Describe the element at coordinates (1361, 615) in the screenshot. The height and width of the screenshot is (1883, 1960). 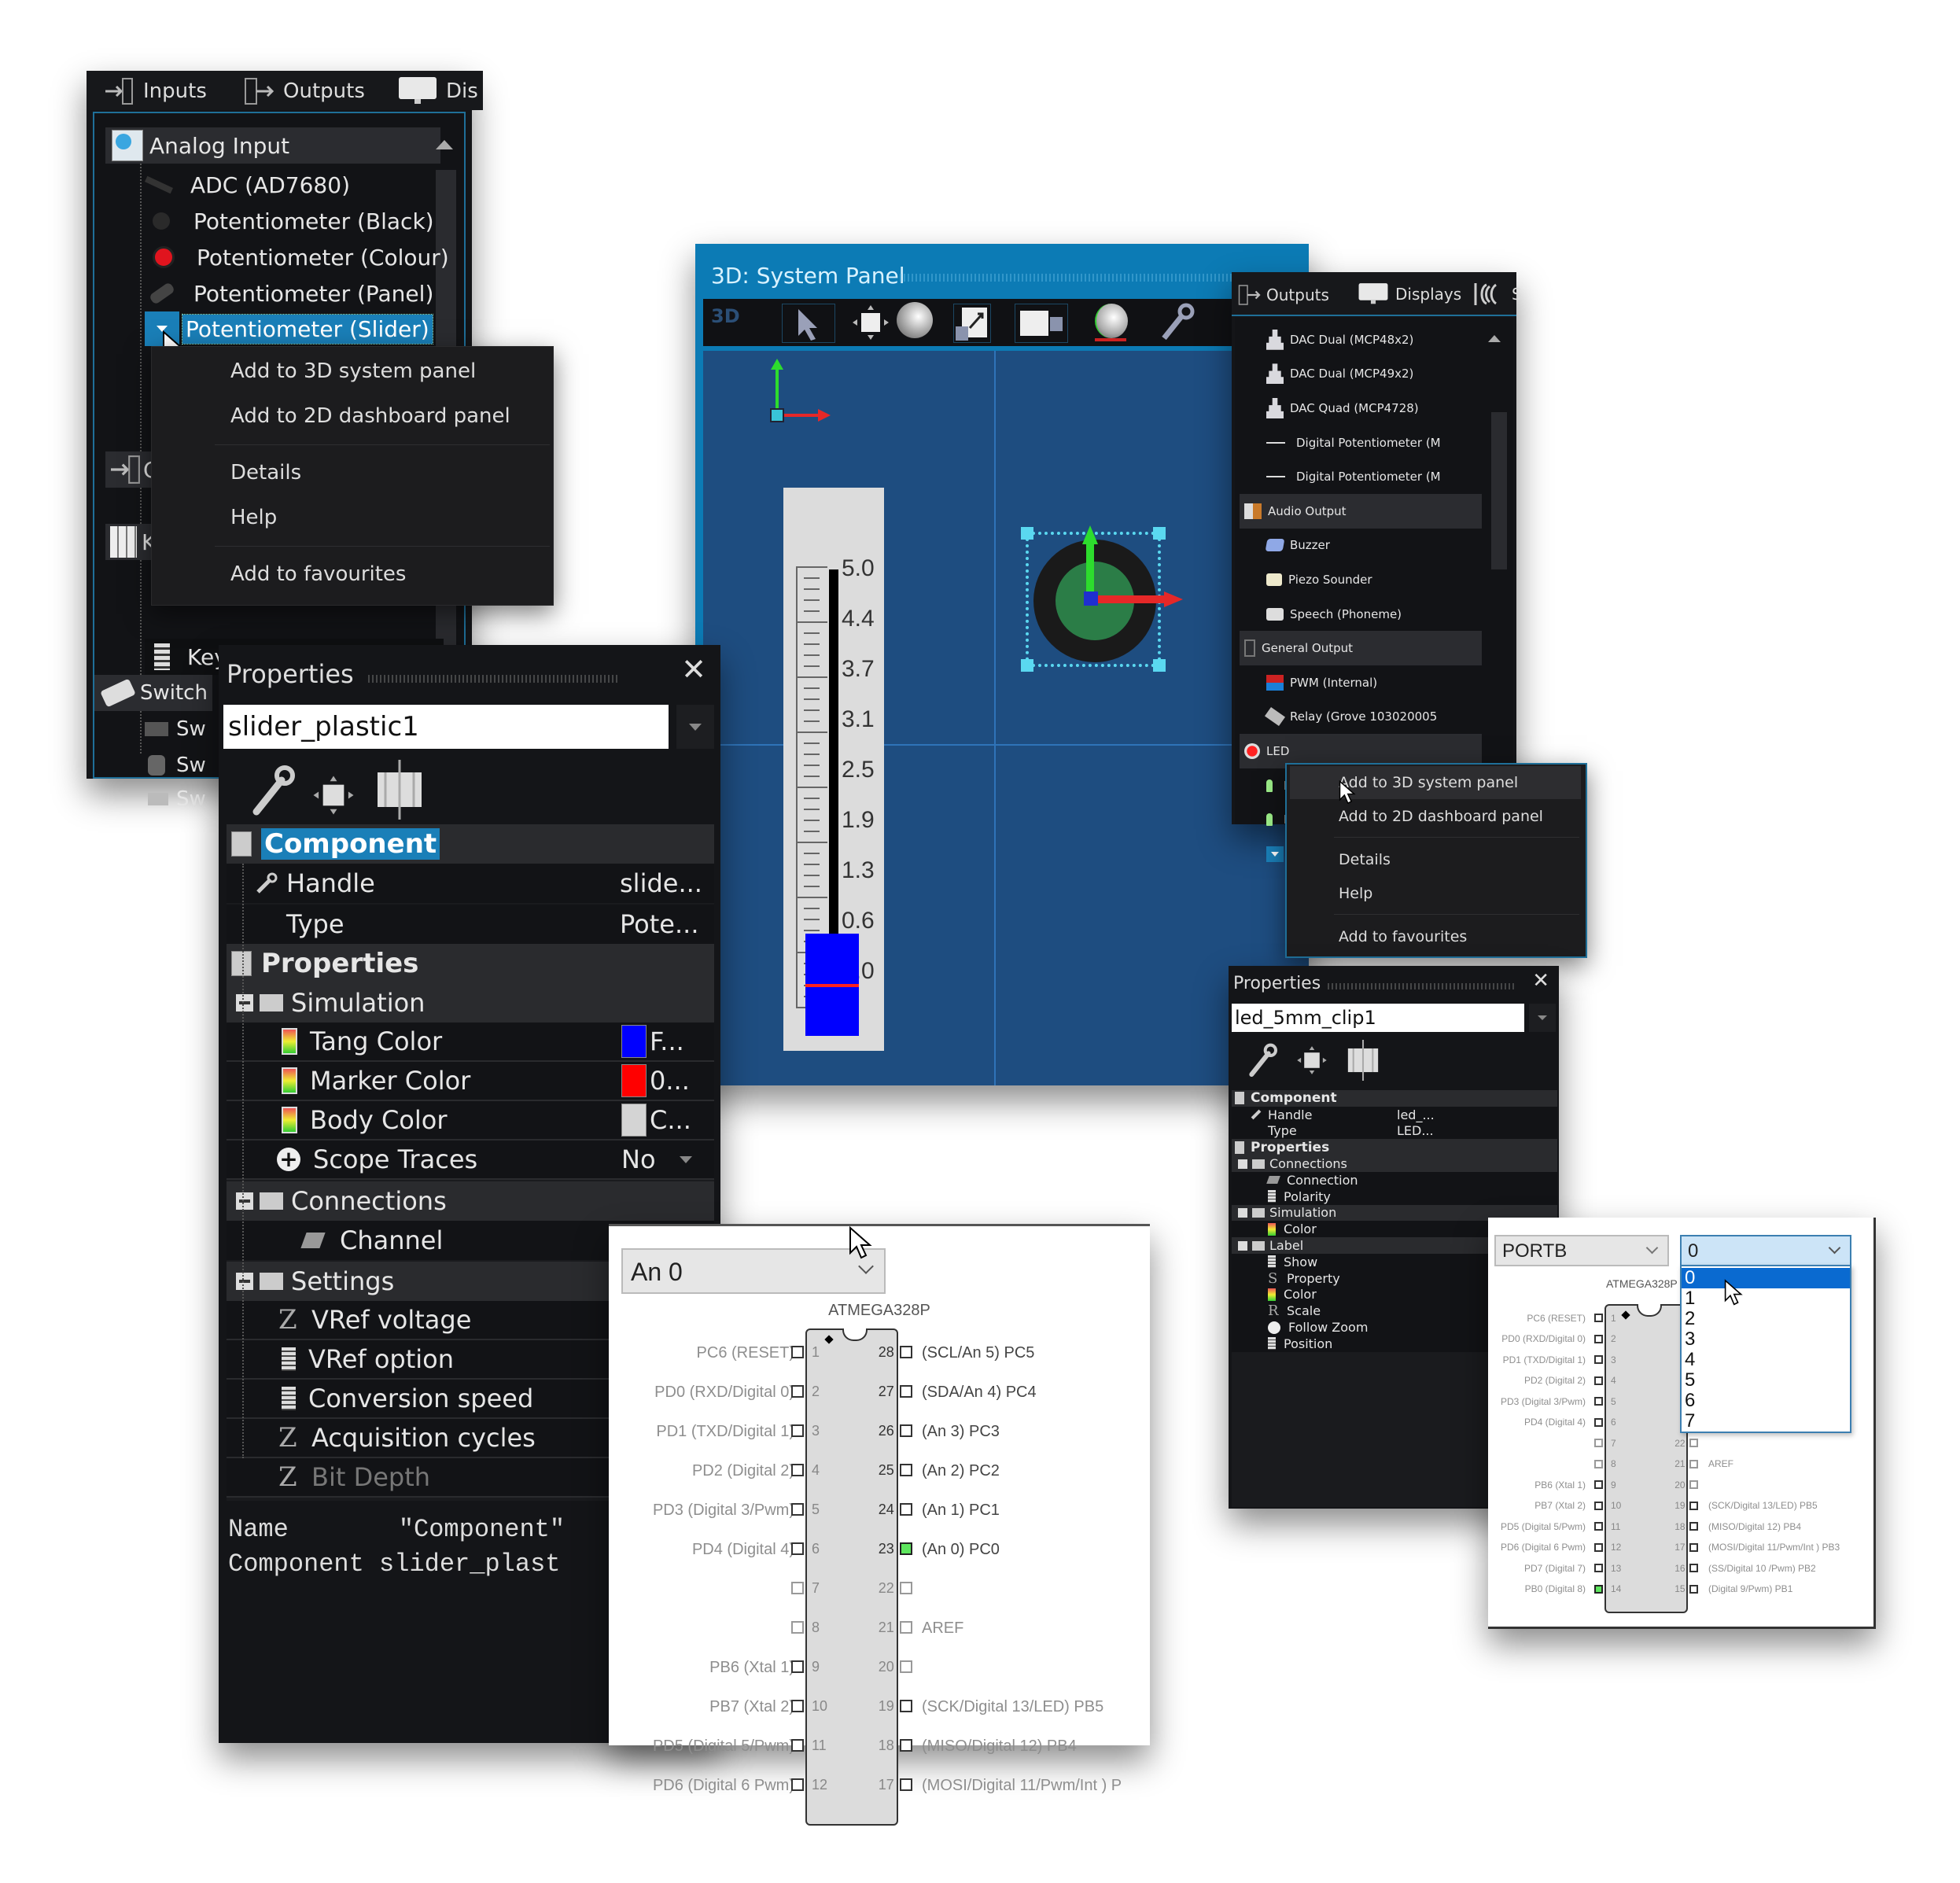
I see `tree-item: Speech (Phoneme)` at that location.